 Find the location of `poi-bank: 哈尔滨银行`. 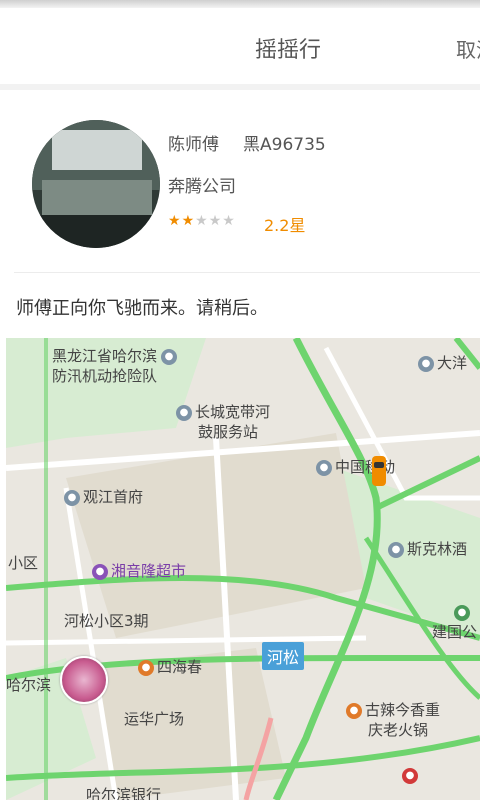

poi-bank: 哈尔滨银行 is located at coordinates (123, 792).